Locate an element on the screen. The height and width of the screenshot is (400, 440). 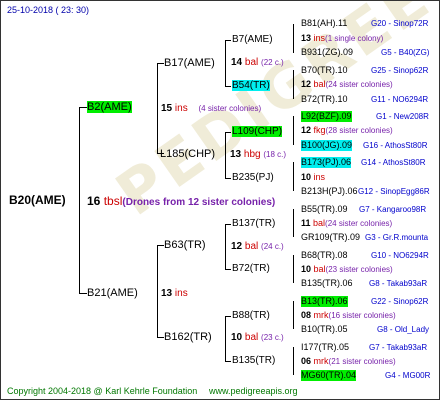
gen3-num: 14 is located at coordinates (237, 62).